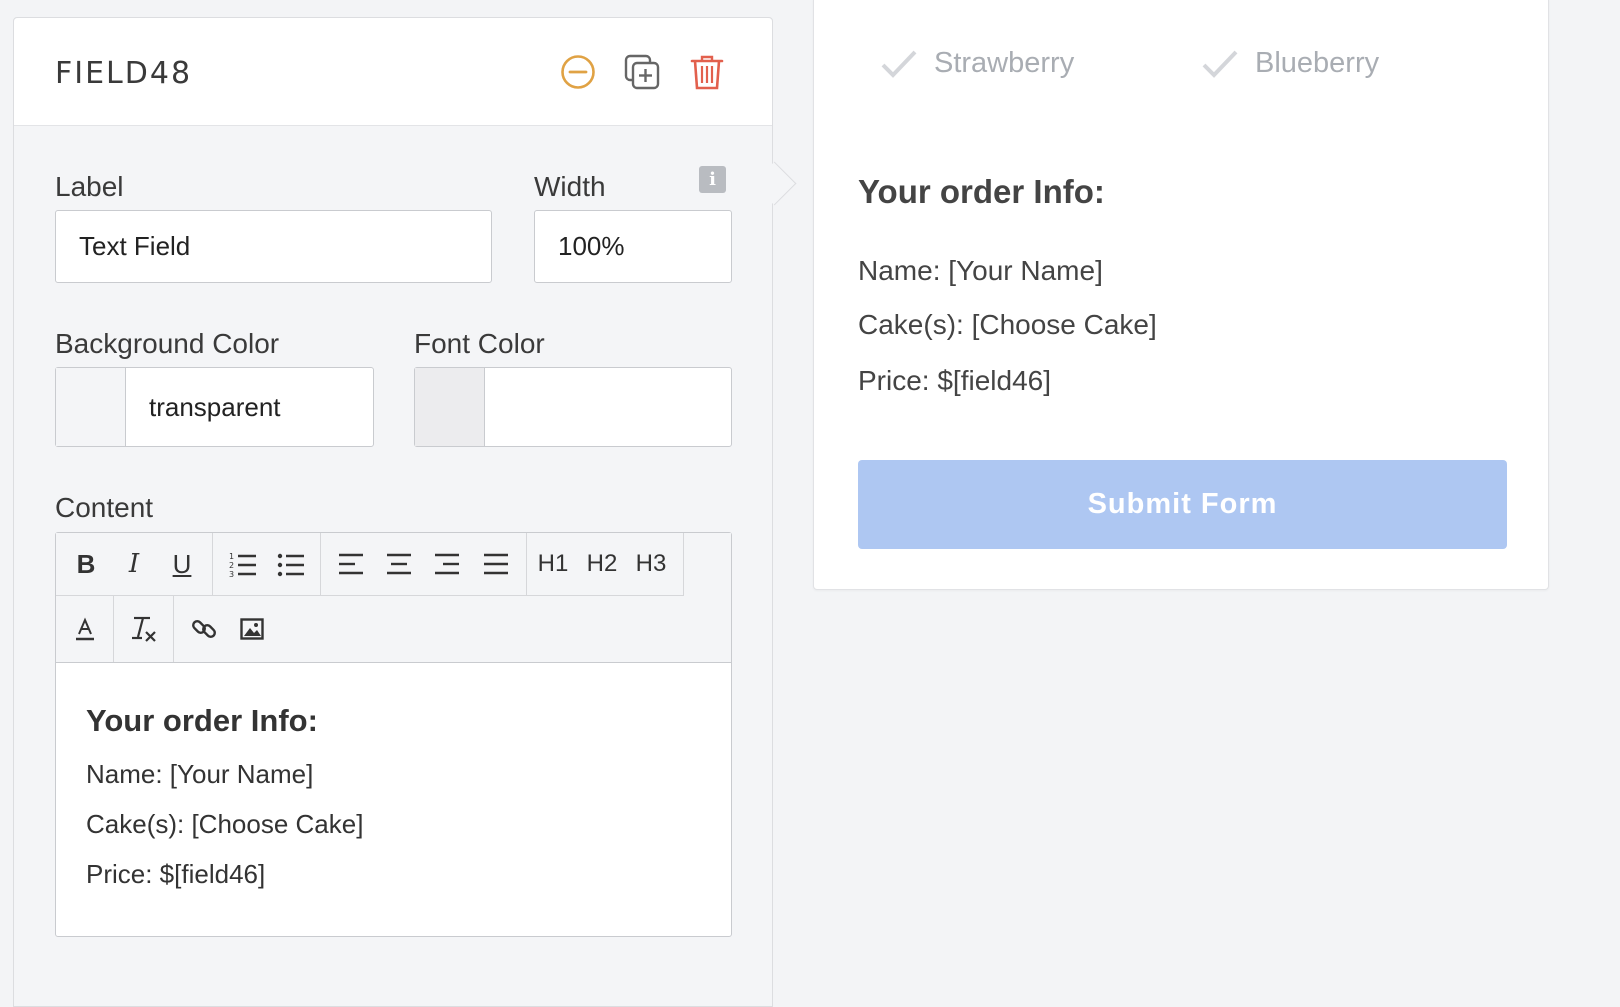 The width and height of the screenshot is (1620, 1007). What do you see at coordinates (707, 72) in the screenshot?
I see `trash-icon` at bounding box center [707, 72].